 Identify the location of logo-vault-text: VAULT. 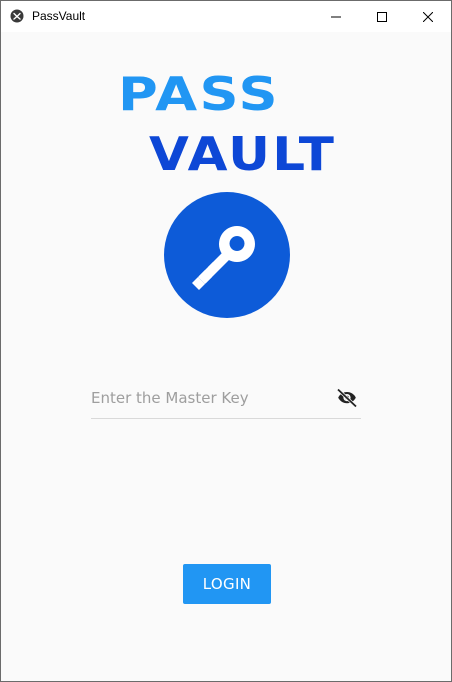
(243, 154).